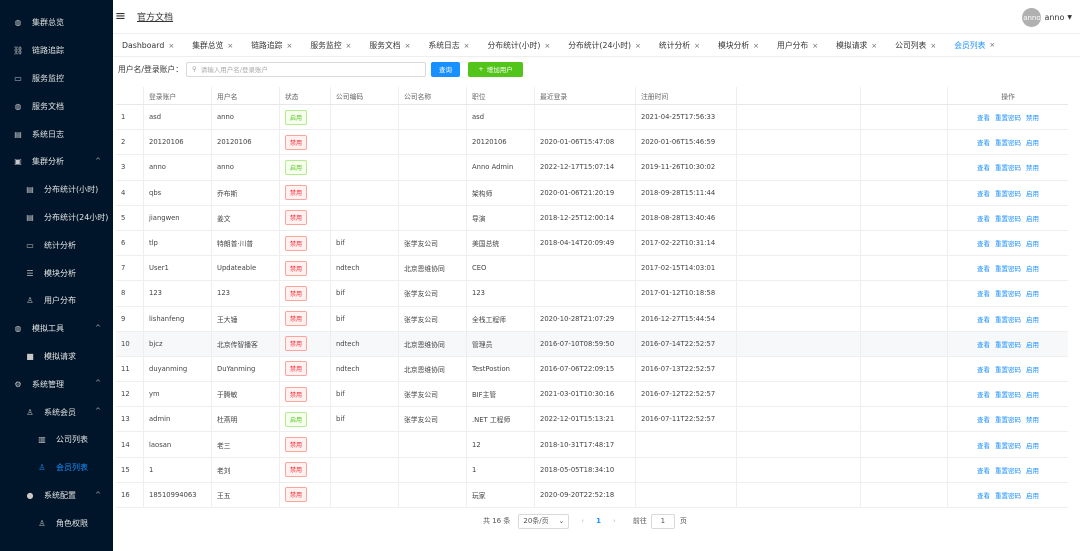 The width and height of the screenshot is (1080, 551). Describe the element at coordinates (56, 79) in the screenshot. I see `sidebar-item: ▭ 服务监控` at that location.